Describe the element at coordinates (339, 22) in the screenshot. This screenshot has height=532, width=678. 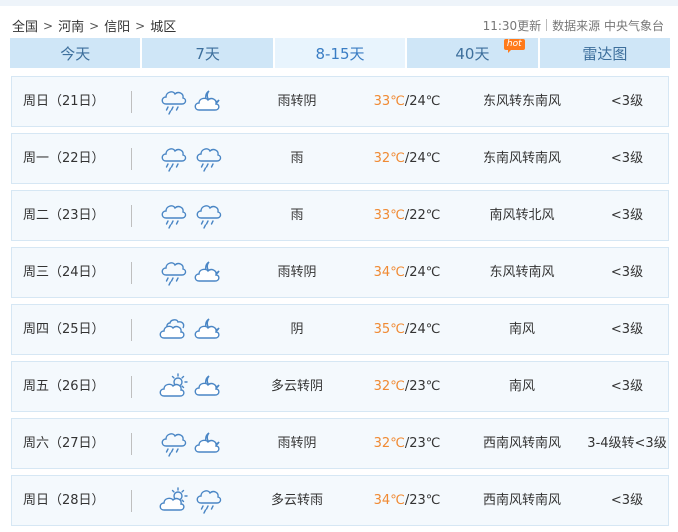
I see `breadcrumb-bar: 全国 > 河南 > 信阳 > 城区 11:30更新 数据来源 中央气象台` at that location.